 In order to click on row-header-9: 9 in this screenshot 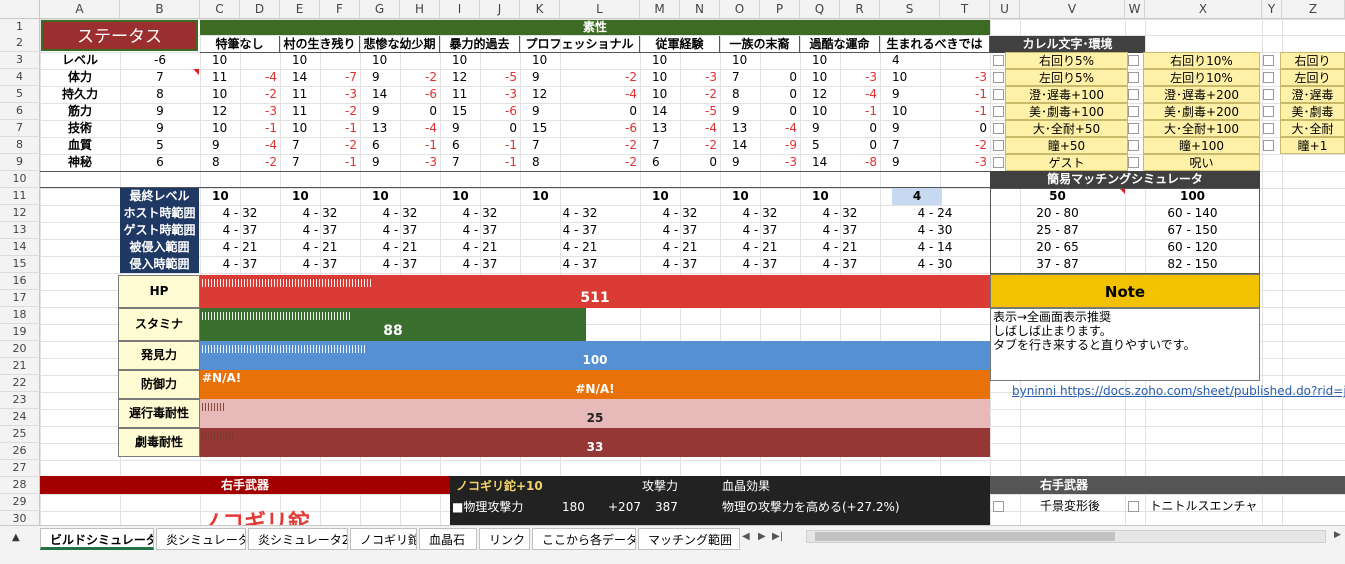, I will do `click(20, 162)`.